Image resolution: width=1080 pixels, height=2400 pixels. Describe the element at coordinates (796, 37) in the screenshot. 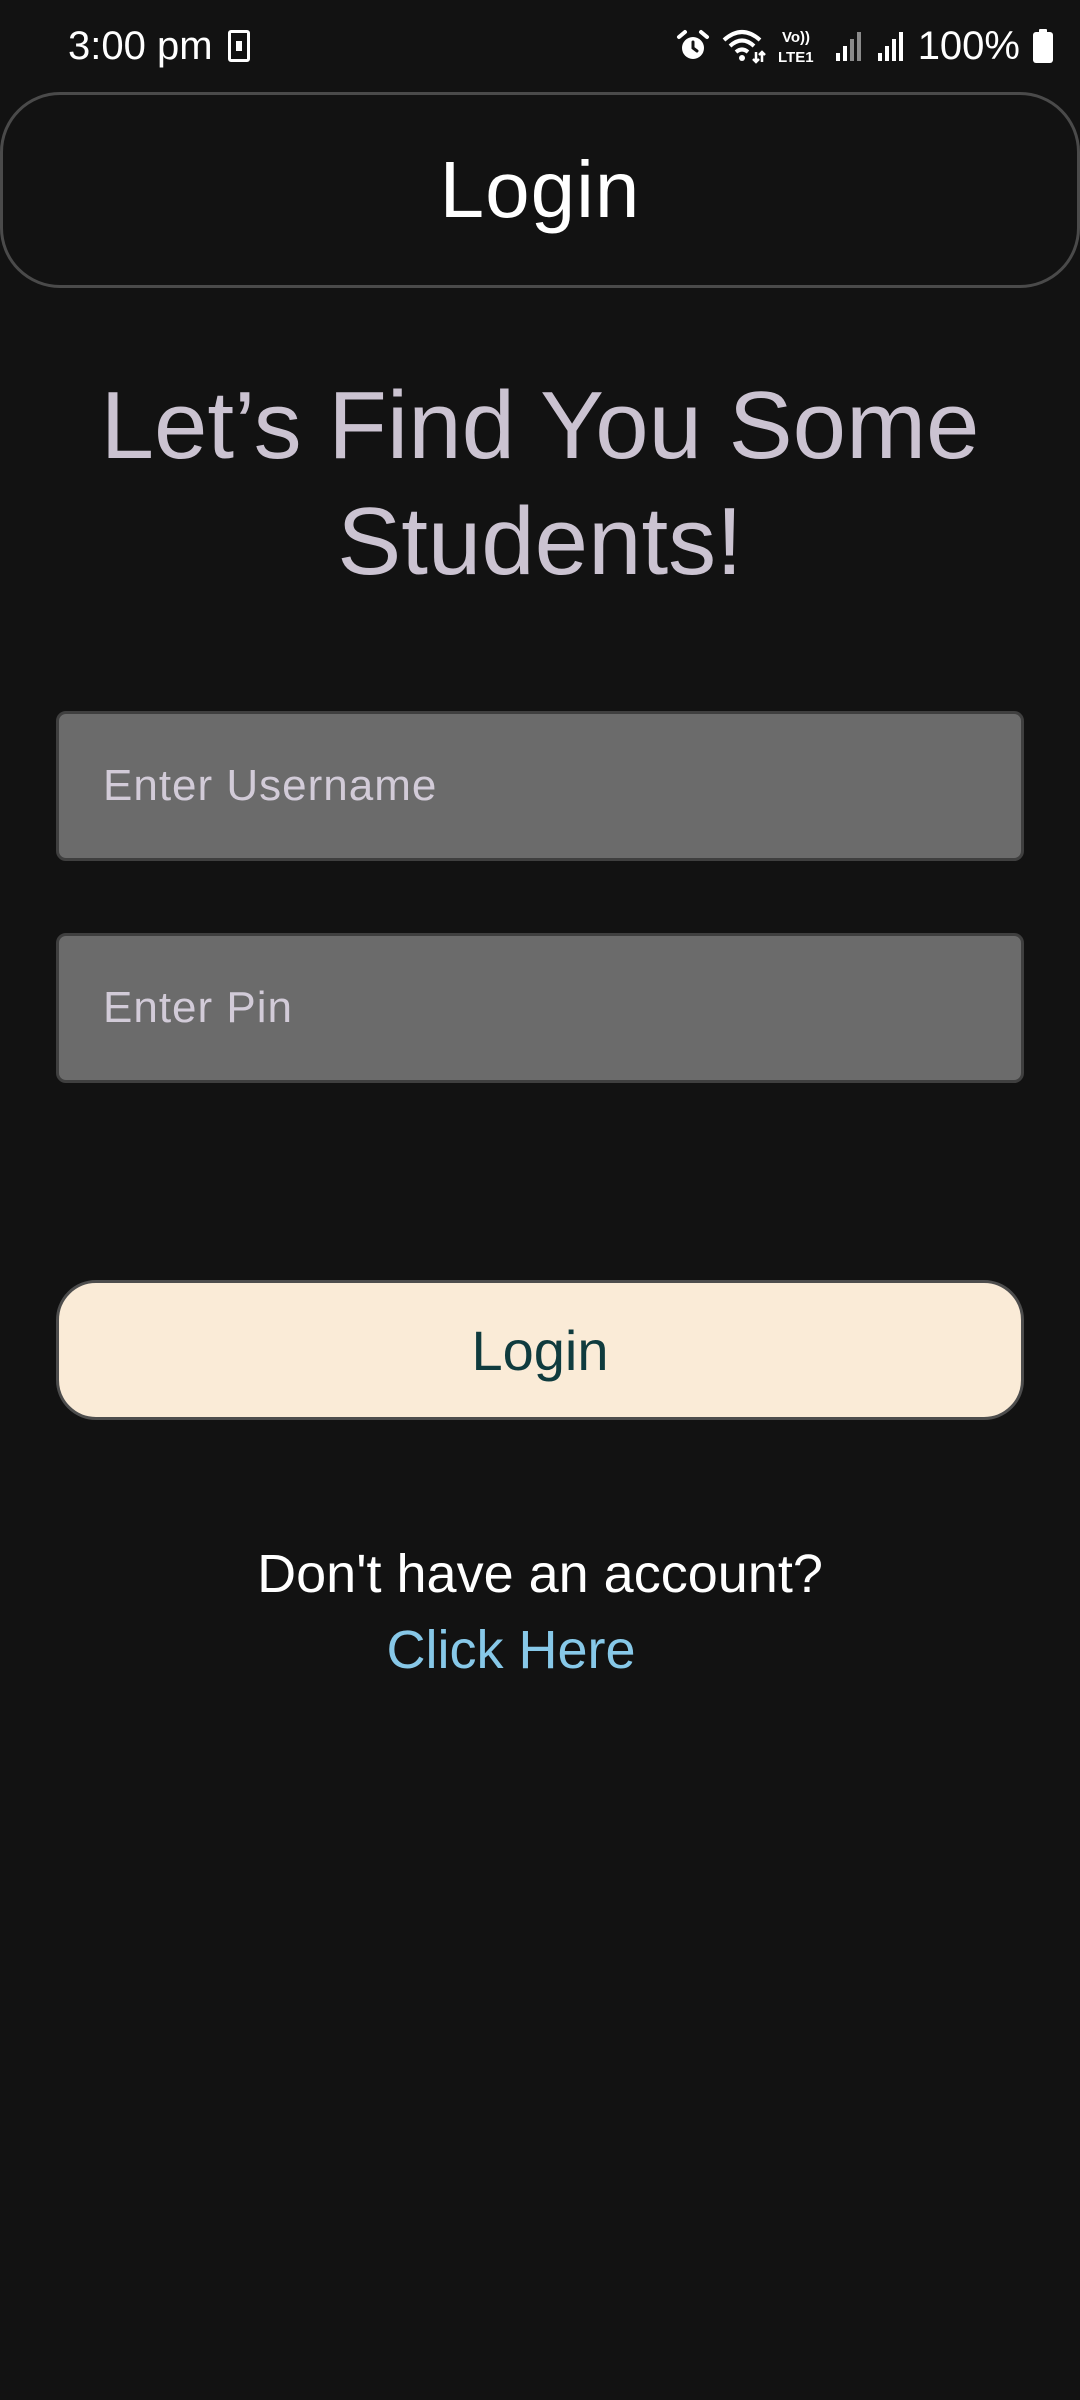

I see `volte-label-top: Vo))` at that location.